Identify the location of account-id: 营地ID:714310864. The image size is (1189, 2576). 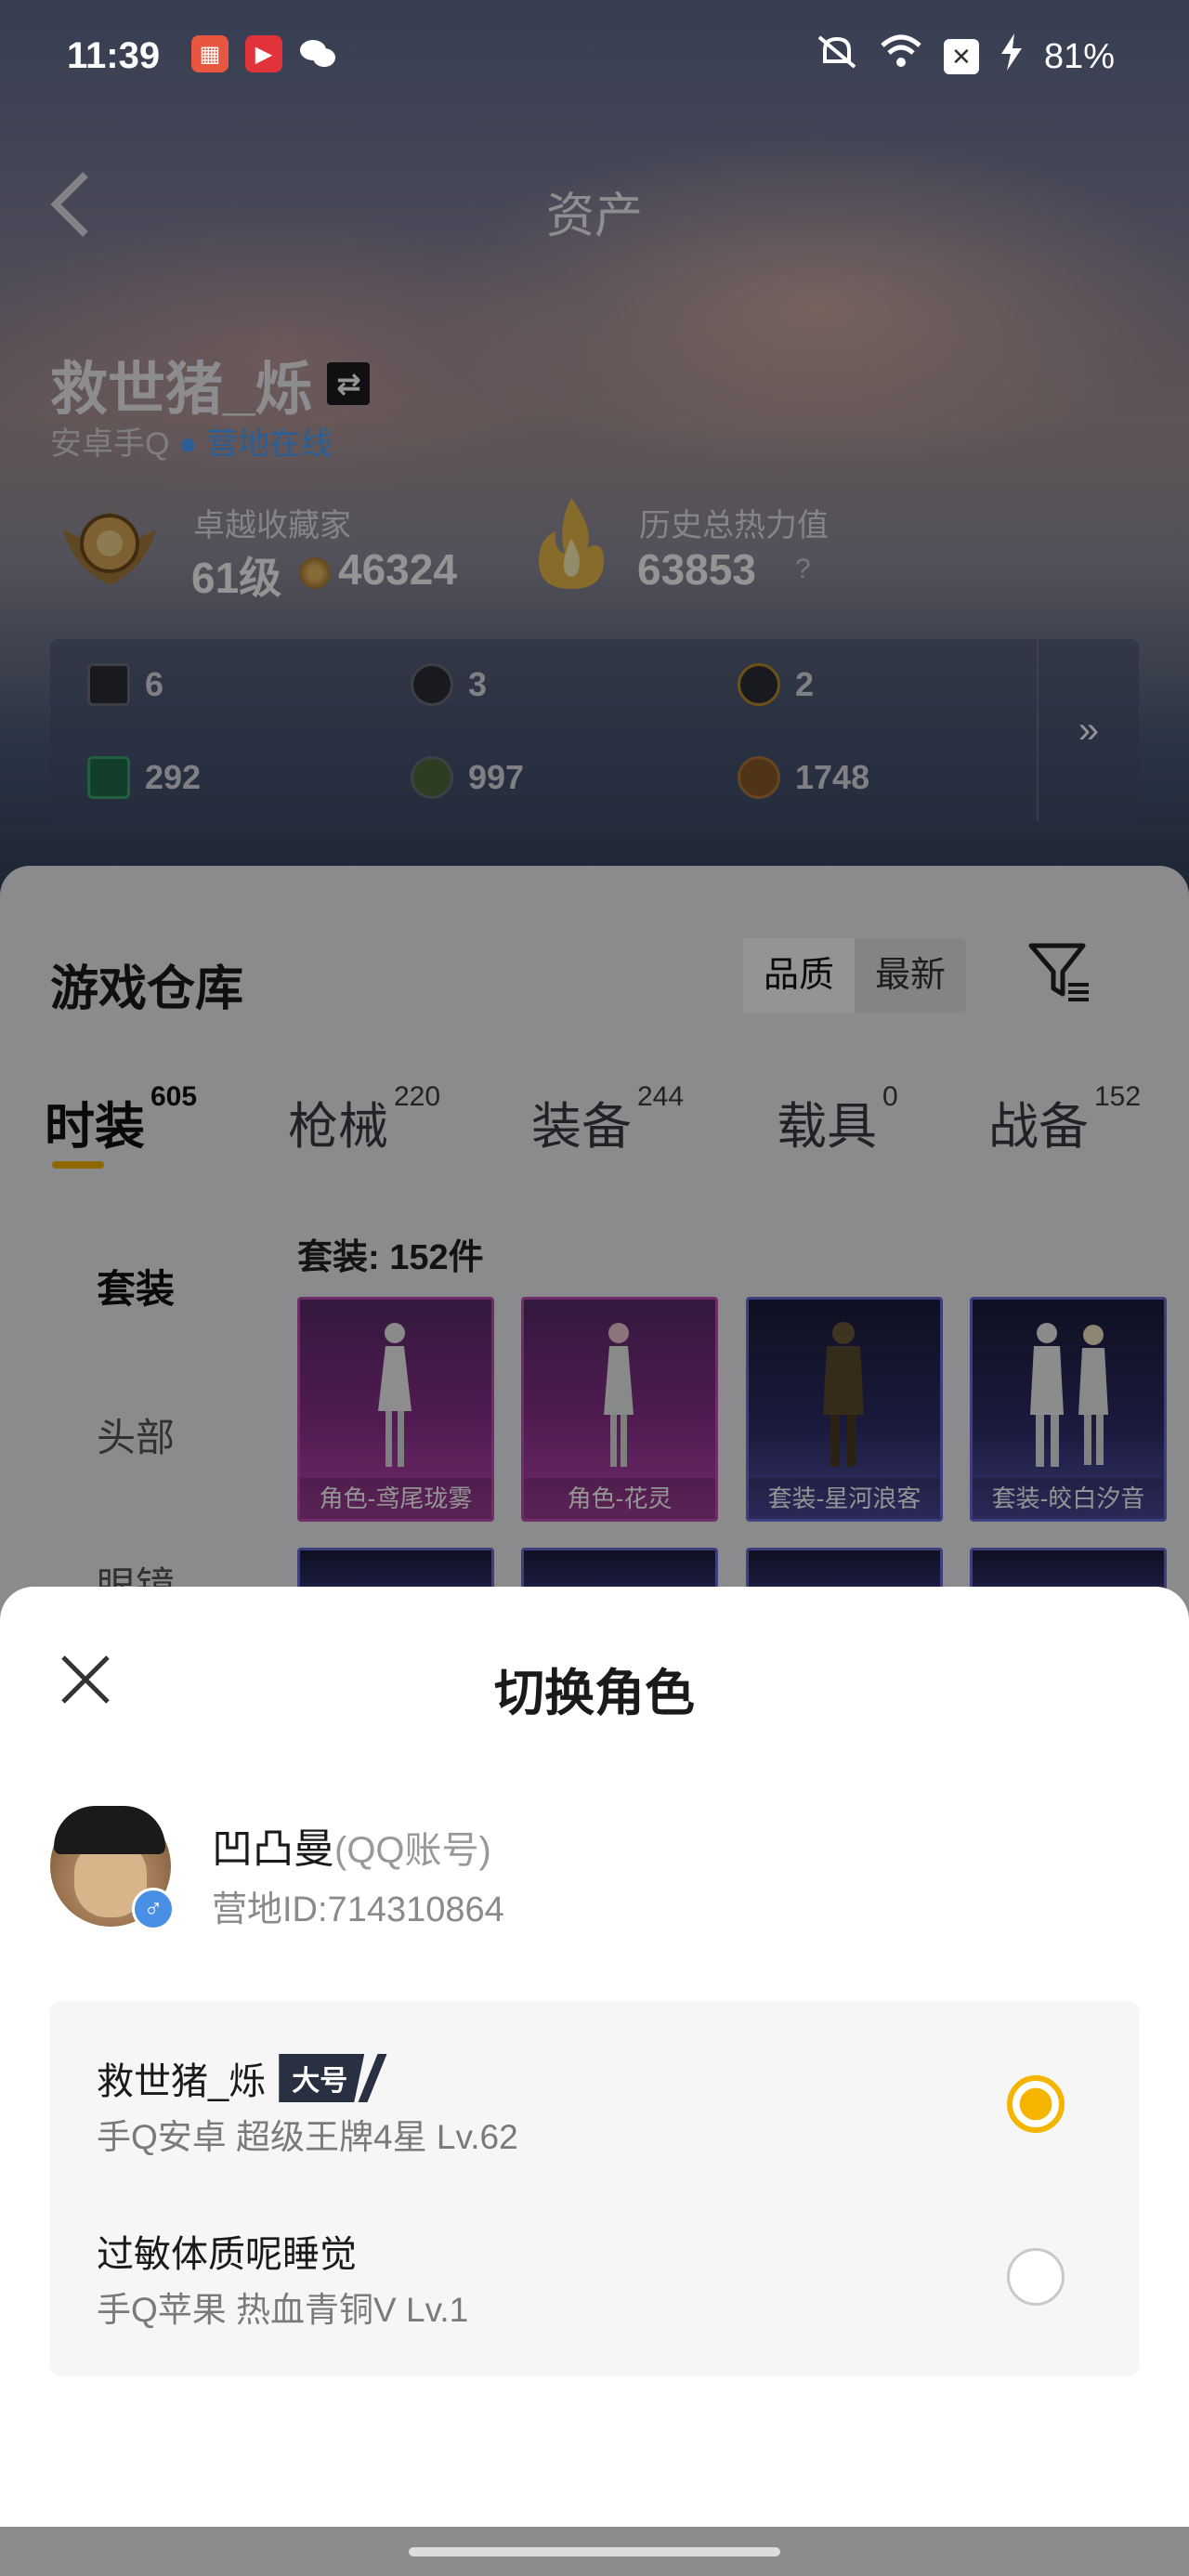
(358, 1909).